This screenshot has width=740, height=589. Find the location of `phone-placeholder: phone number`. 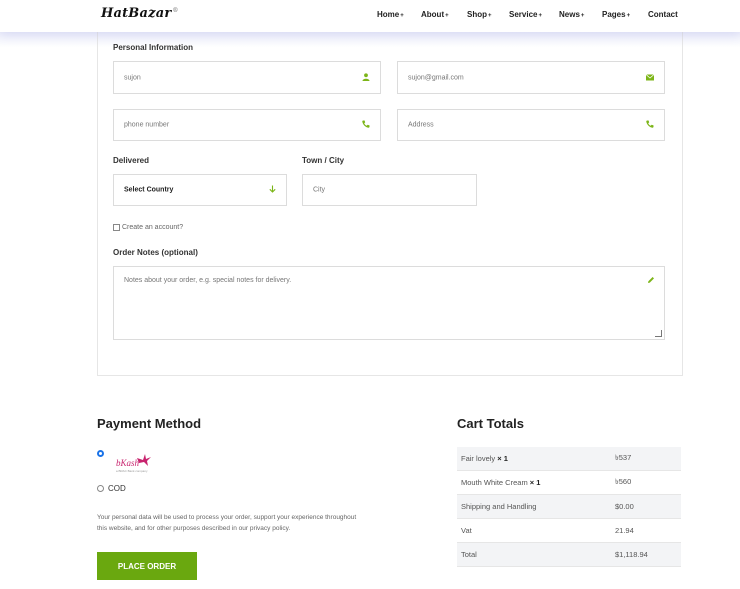

phone-placeholder: phone number is located at coordinates (147, 125).